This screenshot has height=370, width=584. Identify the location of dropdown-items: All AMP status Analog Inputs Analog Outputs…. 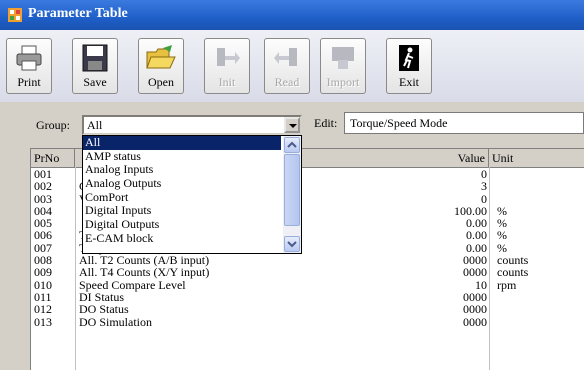
(182, 190).